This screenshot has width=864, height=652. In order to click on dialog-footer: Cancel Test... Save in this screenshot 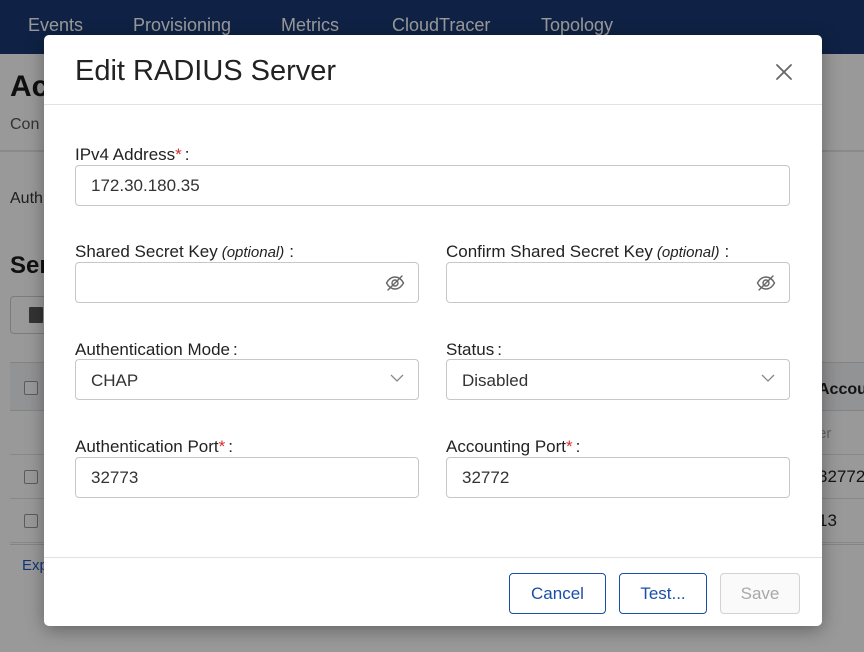, I will do `click(433, 591)`.